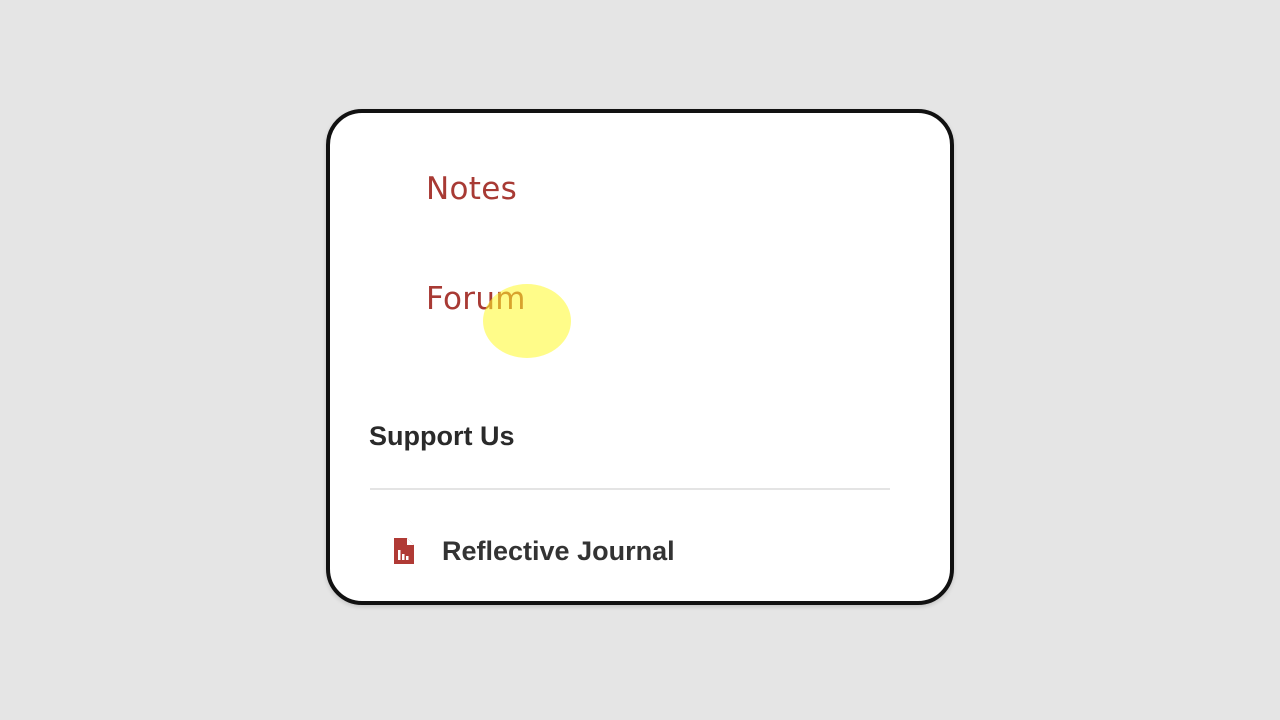 This screenshot has height=720, width=1280. I want to click on pdf-file-icon, so click(404, 551).